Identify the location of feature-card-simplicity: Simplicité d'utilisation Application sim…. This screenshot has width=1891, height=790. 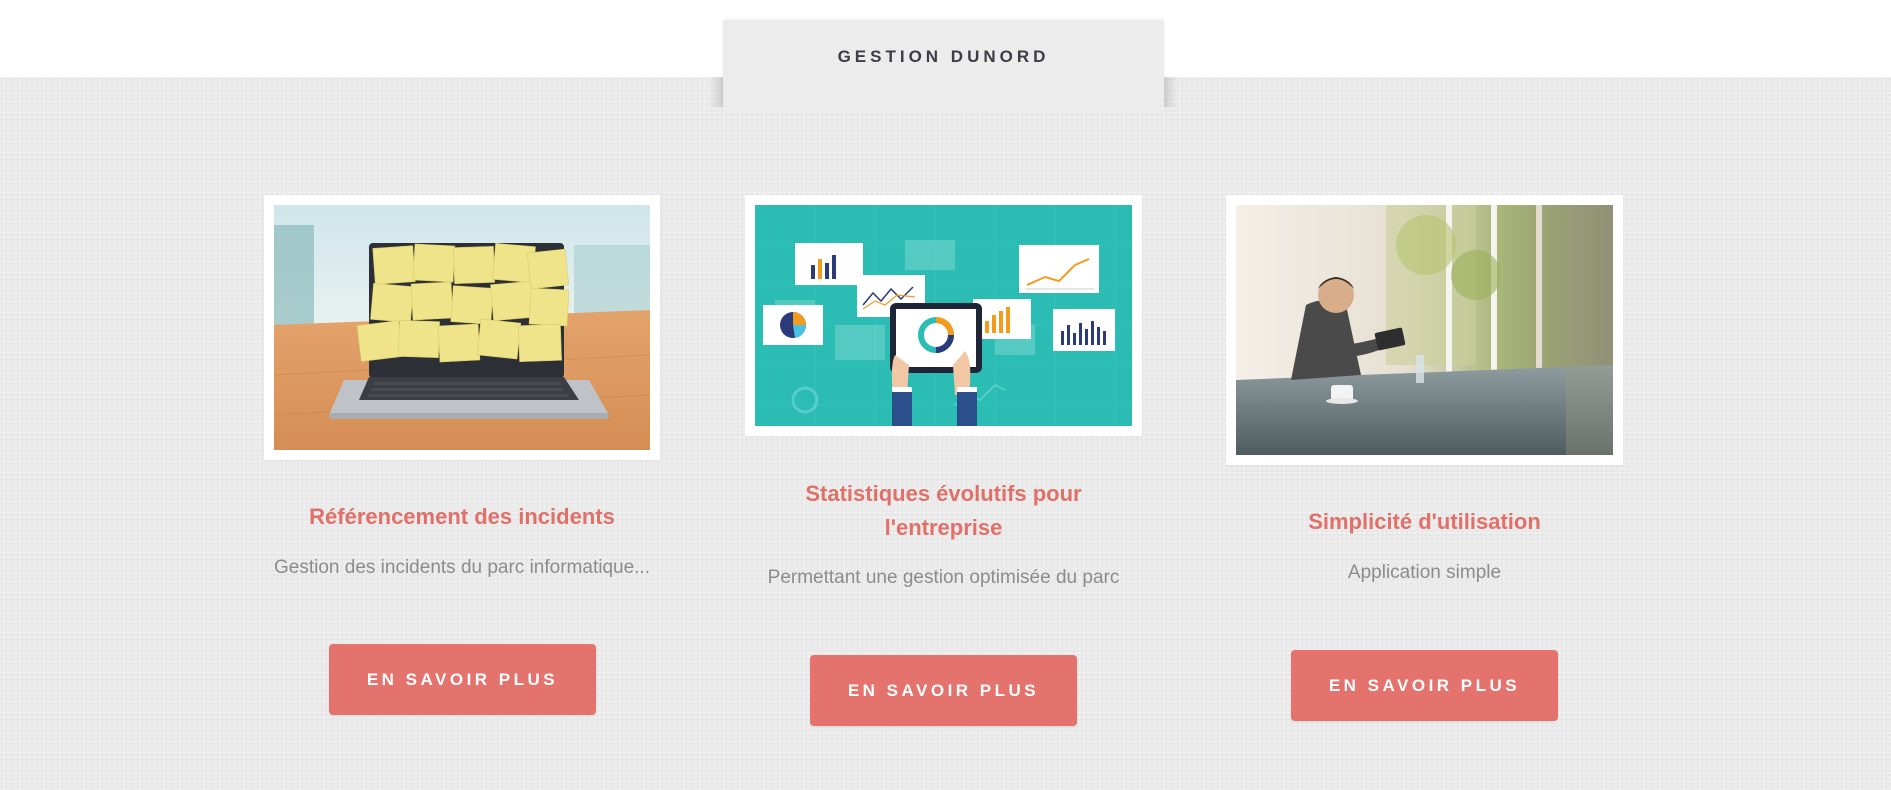
(1424, 460).